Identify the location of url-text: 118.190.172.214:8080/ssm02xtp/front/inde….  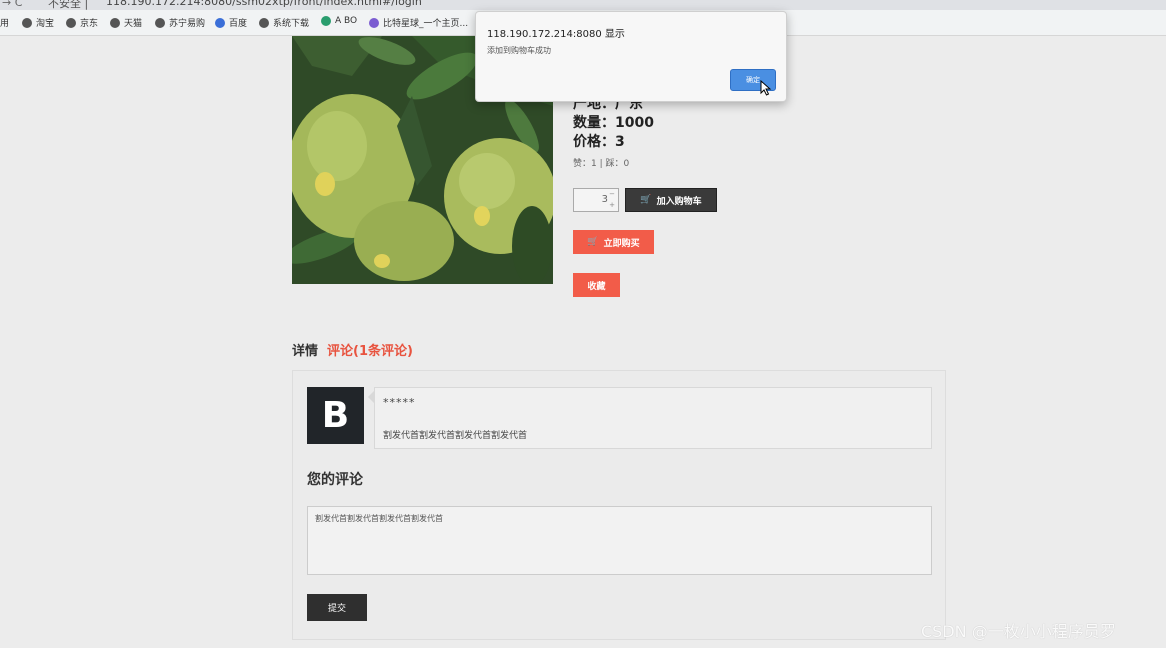
(264, 4).